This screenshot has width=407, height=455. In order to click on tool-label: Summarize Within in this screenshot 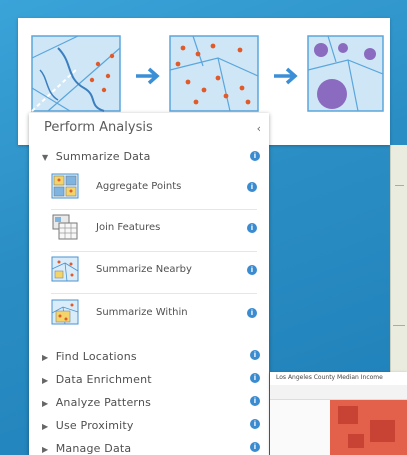, I will do `click(142, 312)`.